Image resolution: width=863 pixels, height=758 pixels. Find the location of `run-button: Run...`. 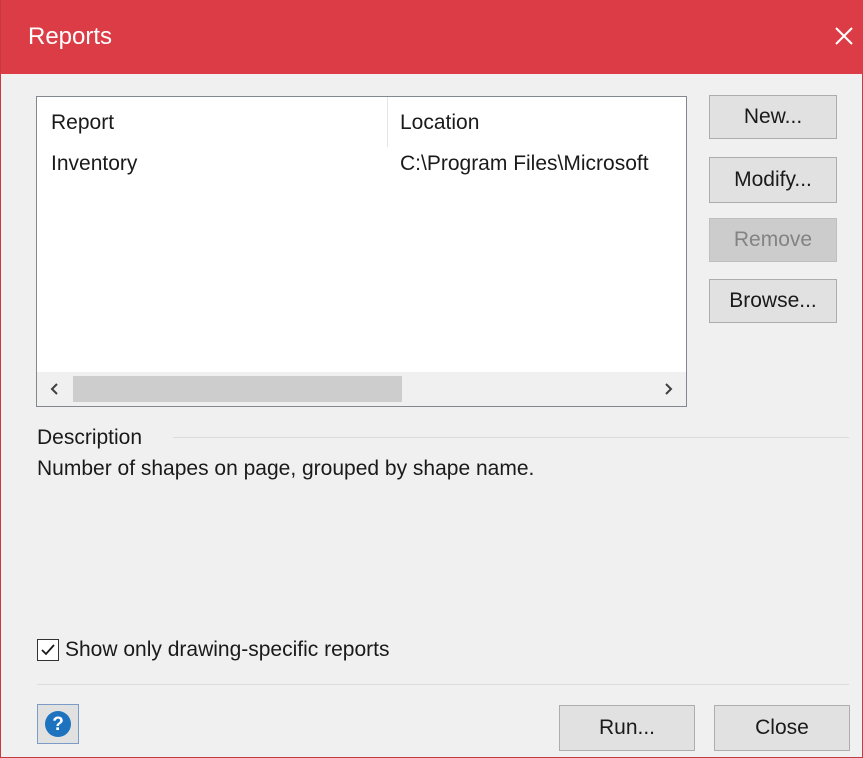

run-button: Run... is located at coordinates (627, 728).